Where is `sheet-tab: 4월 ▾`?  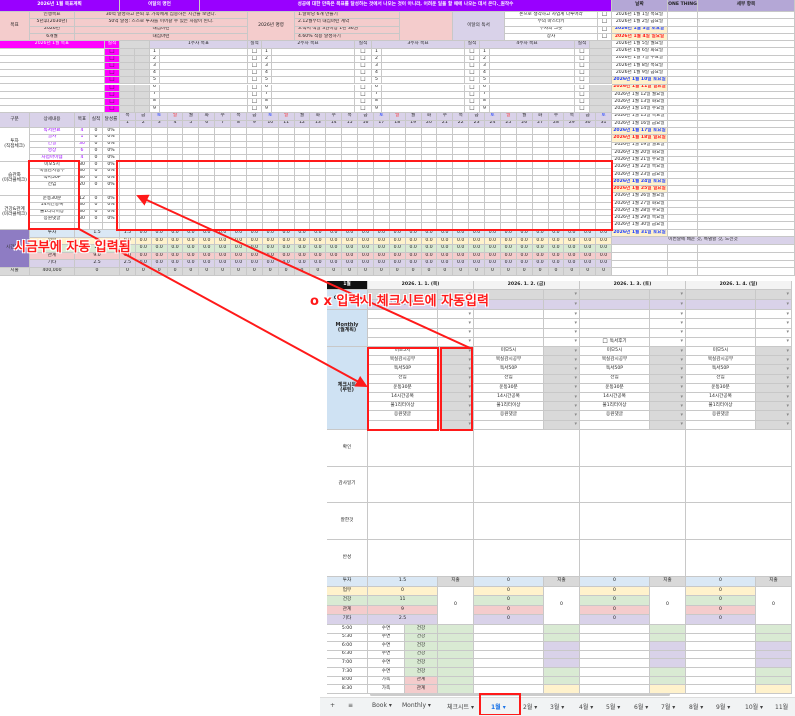
sheet-tab: 4월 ▾ is located at coordinates (586, 706).